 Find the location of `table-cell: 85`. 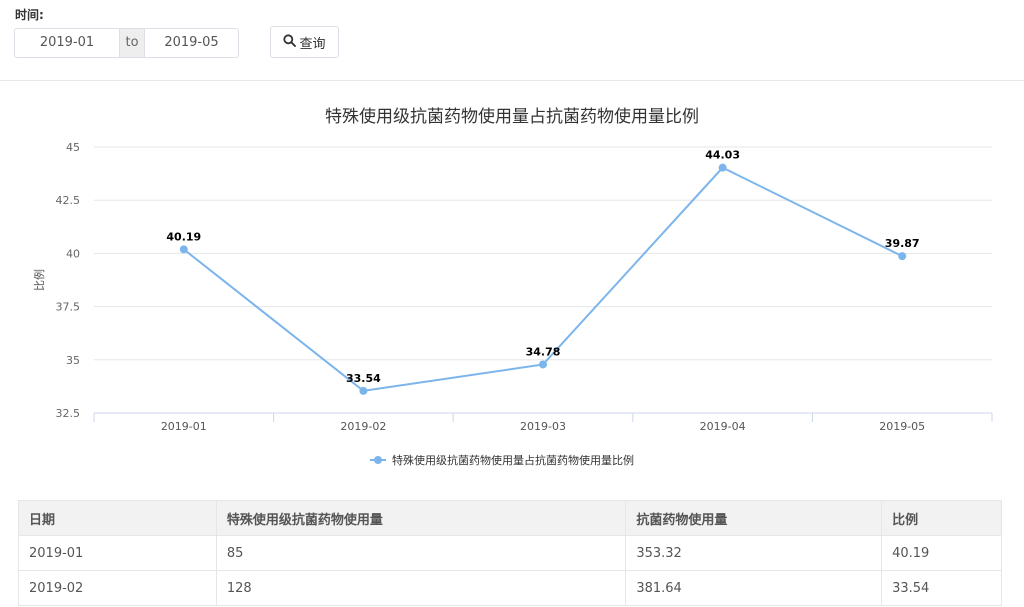

table-cell: 85 is located at coordinates (421, 553).